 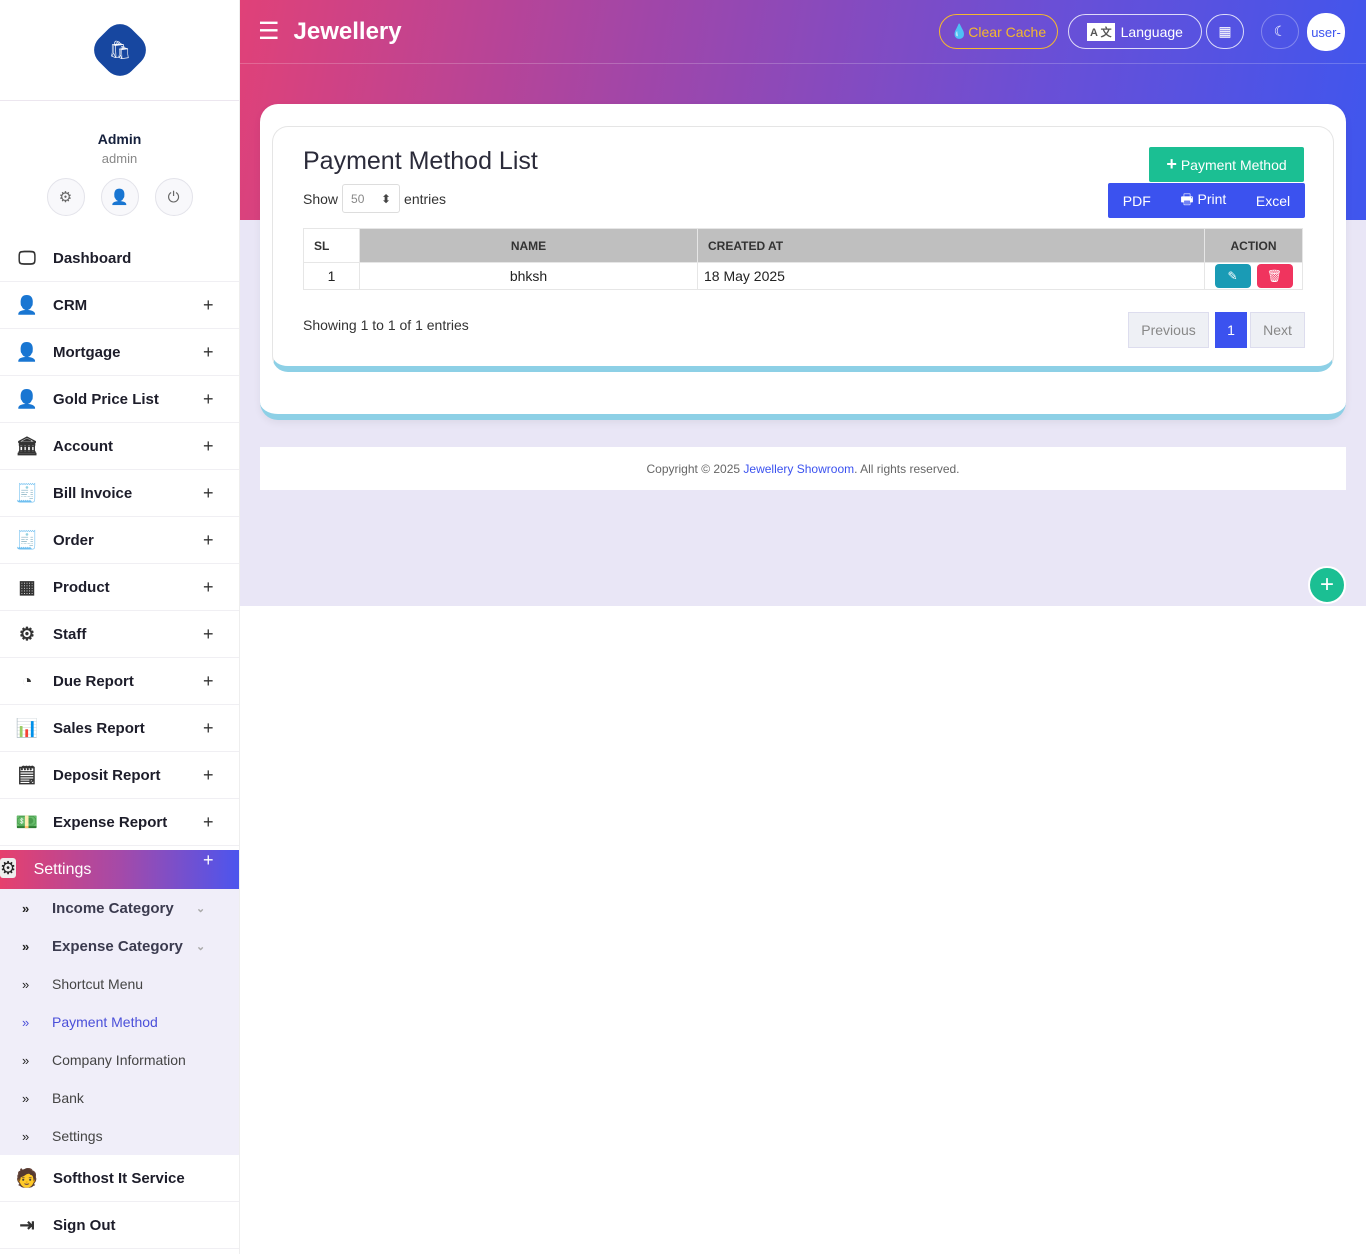 What do you see at coordinates (27, 680) in the screenshot?
I see `pie-chart-icon: ◔` at bounding box center [27, 680].